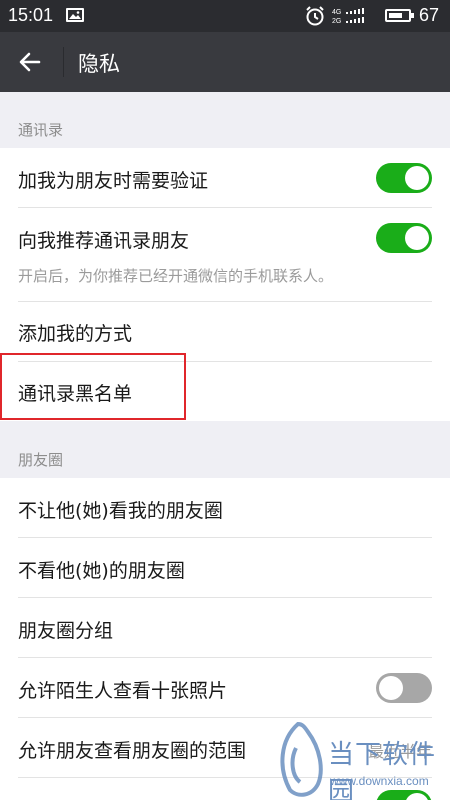  What do you see at coordinates (123, 691) in the screenshot?
I see `row-label: 允许陌生人查看十张照片` at bounding box center [123, 691].